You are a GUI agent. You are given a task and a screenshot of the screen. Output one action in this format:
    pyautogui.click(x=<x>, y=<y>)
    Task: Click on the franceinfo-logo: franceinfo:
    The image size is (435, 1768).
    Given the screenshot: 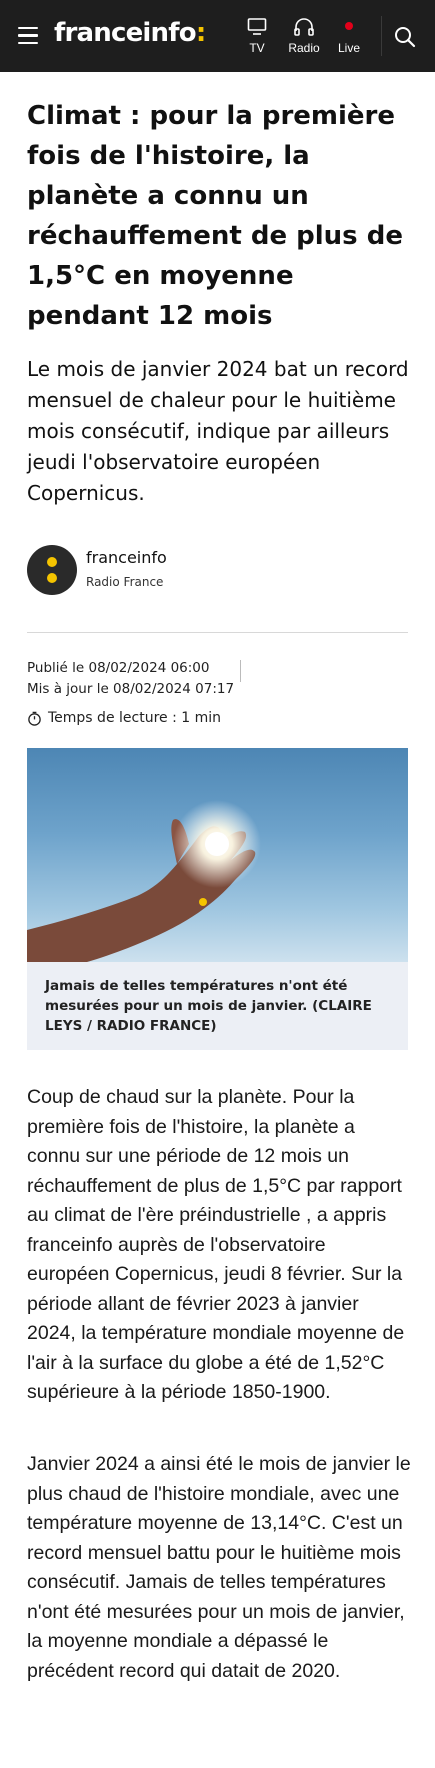 What is the action you would take?
    pyautogui.click(x=130, y=33)
    